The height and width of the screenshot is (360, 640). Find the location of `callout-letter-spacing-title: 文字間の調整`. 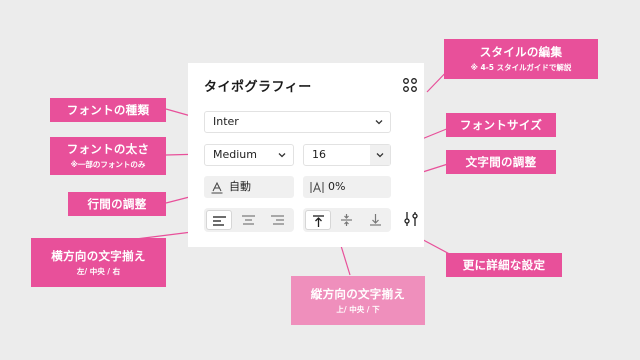

callout-letter-spacing-title: 文字間の調整 is located at coordinates (501, 161).